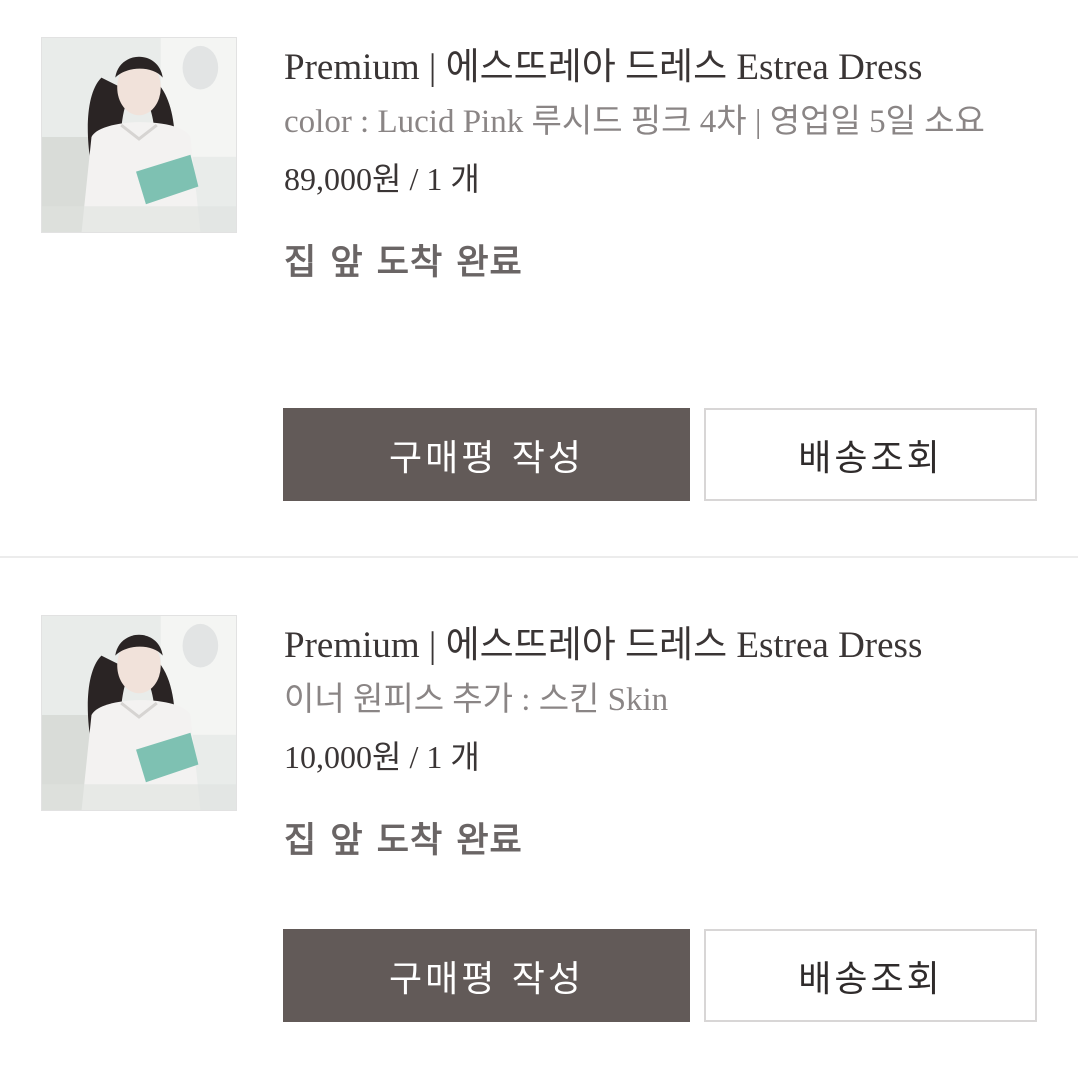 This screenshot has width=1078, height=1078. Describe the element at coordinates (382, 757) in the screenshot. I see `product-price: 10,000원 / 1 개` at that location.